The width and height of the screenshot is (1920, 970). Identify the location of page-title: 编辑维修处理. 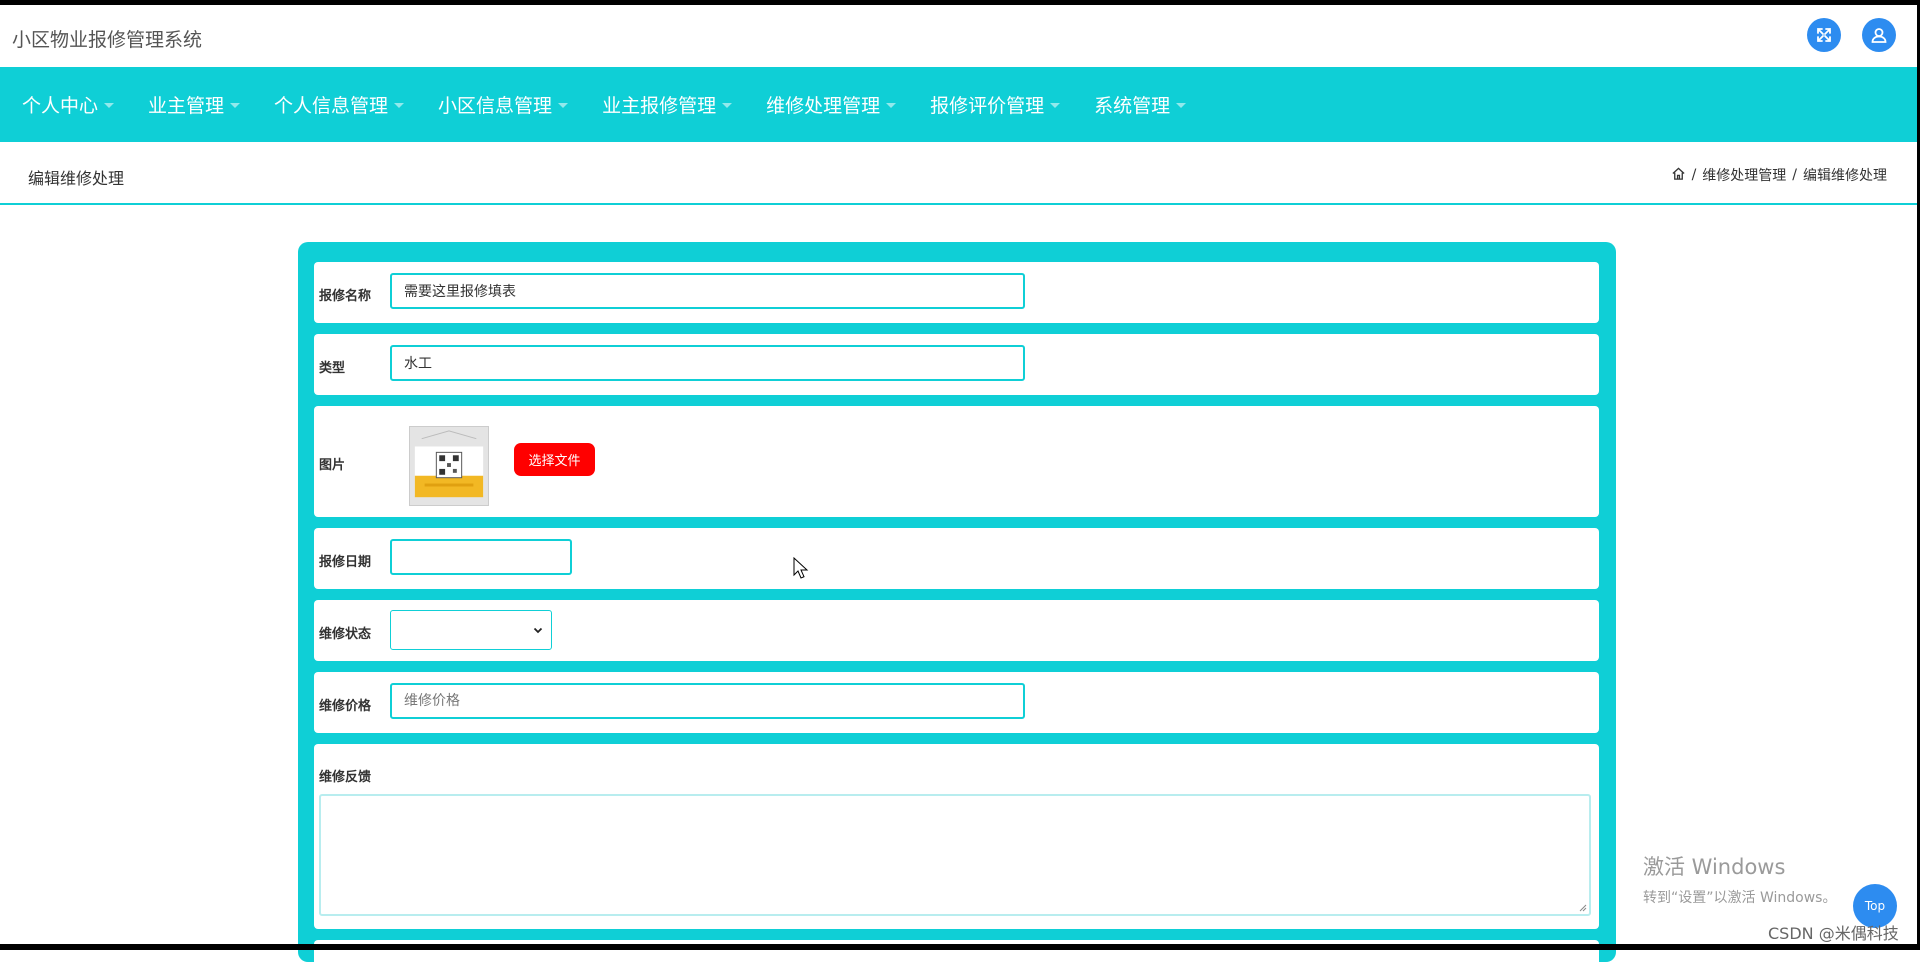
(76, 178).